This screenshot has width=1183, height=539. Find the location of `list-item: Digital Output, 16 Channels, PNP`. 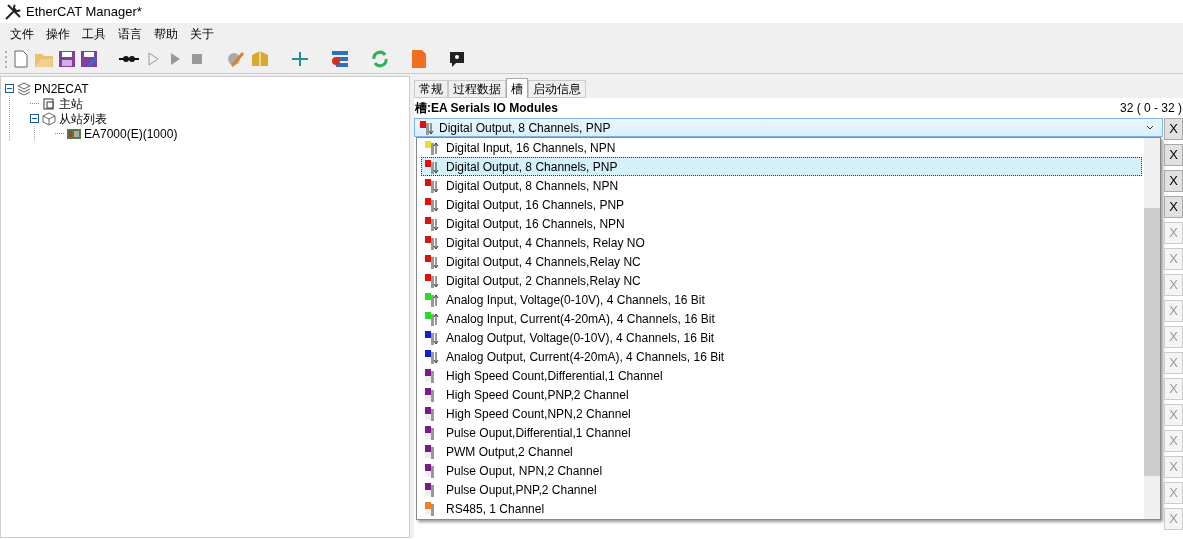

list-item: Digital Output, 16 Channels, PNP is located at coordinates (781, 204).